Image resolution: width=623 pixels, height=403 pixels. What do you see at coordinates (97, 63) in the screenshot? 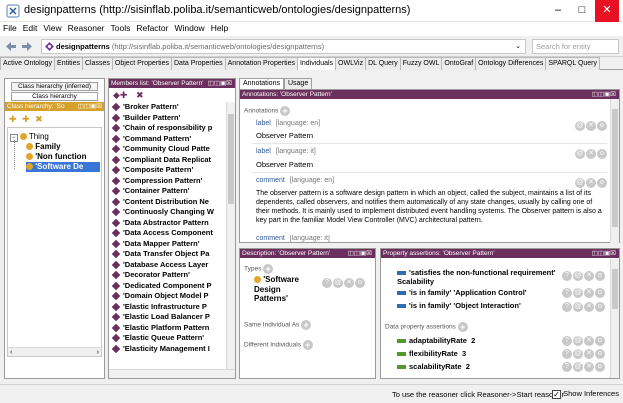
I see `tab-classes: Classes` at bounding box center [97, 63].